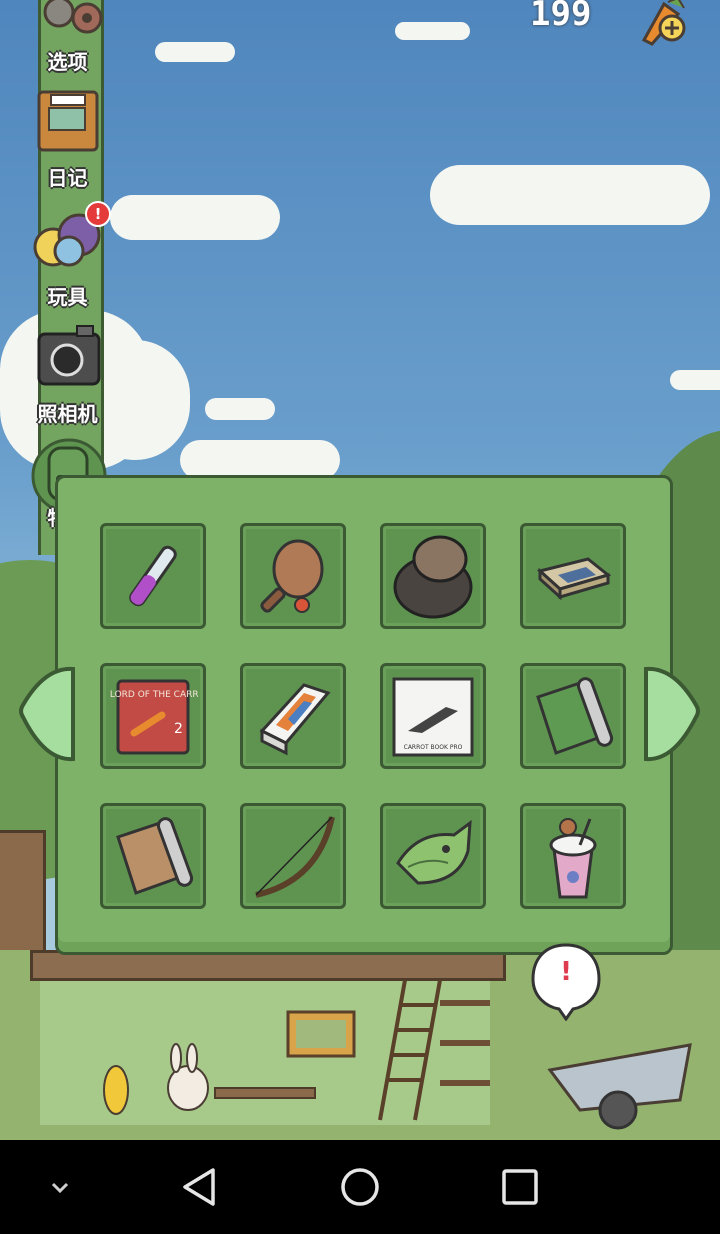 The height and width of the screenshot is (1234, 720). Describe the element at coordinates (72, 17) in the screenshot. I see `gear-icon` at that location.